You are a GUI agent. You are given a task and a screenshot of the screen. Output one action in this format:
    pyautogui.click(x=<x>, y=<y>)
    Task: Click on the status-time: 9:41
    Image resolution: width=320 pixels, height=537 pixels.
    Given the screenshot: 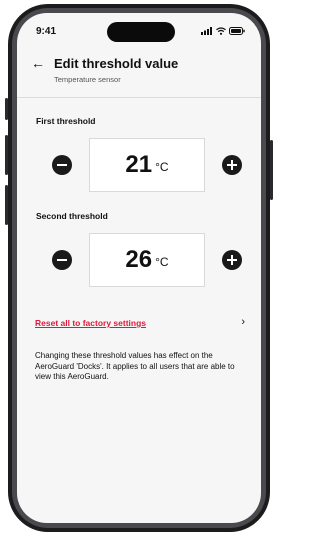 What is the action you would take?
    pyautogui.click(x=46, y=31)
    